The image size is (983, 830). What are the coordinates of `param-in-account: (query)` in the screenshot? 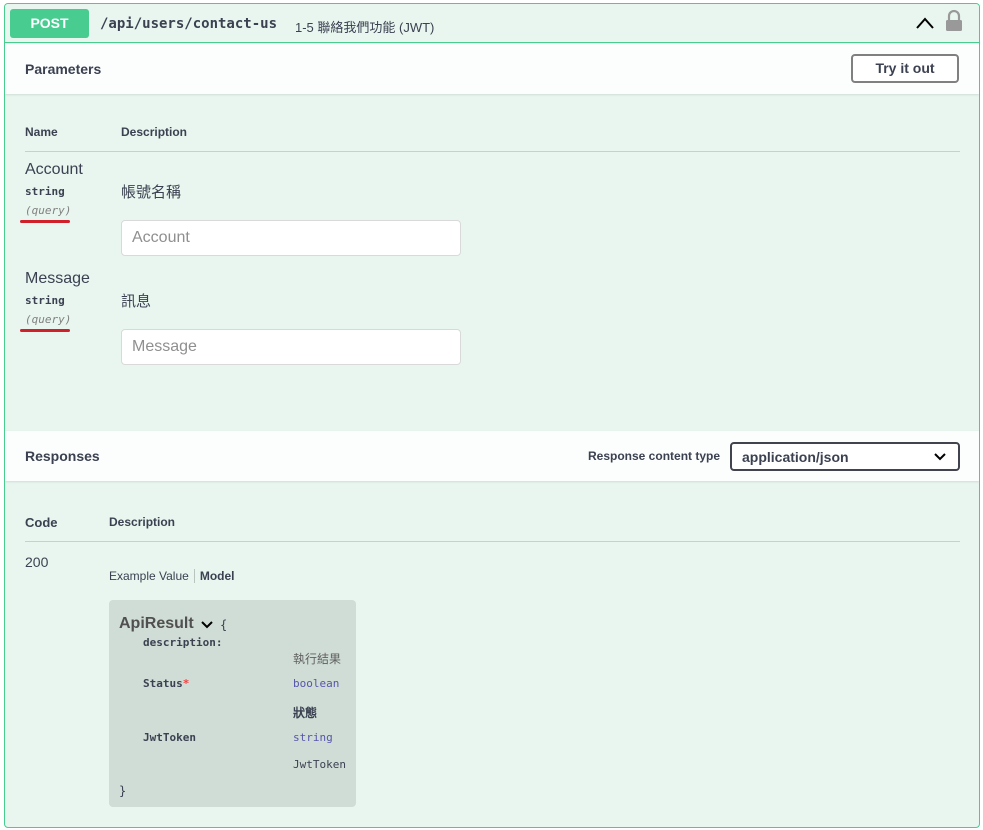 It's located at (48, 210).